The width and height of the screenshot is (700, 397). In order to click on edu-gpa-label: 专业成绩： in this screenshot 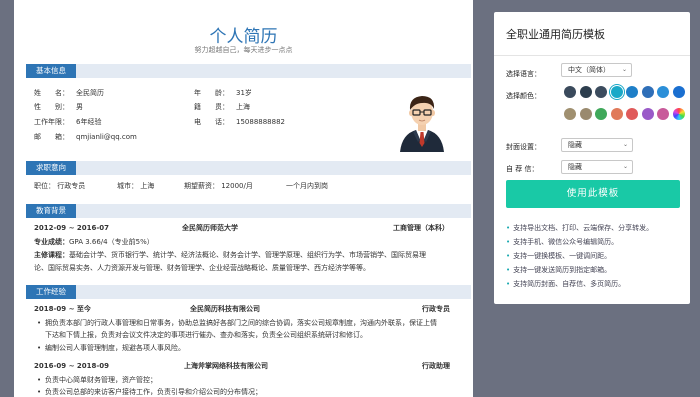, I will do `click(51, 242)`.